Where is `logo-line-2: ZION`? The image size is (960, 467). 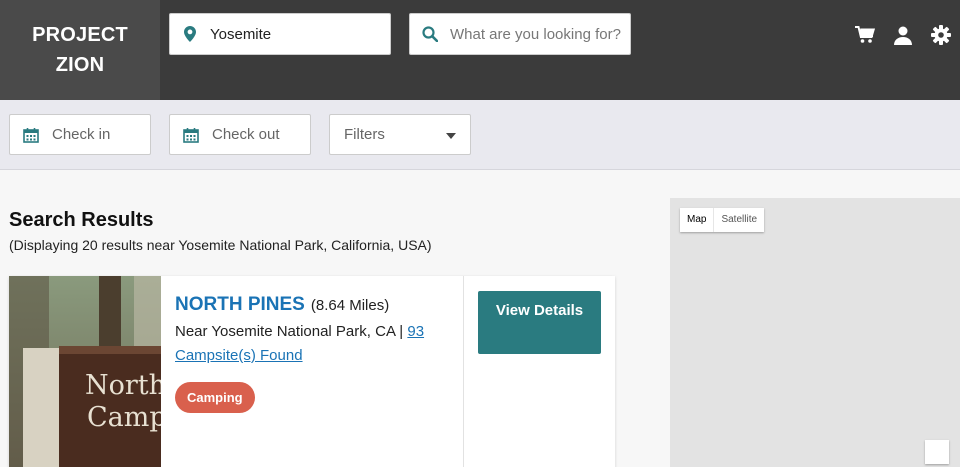
logo-line-2: ZION is located at coordinates (80, 65).